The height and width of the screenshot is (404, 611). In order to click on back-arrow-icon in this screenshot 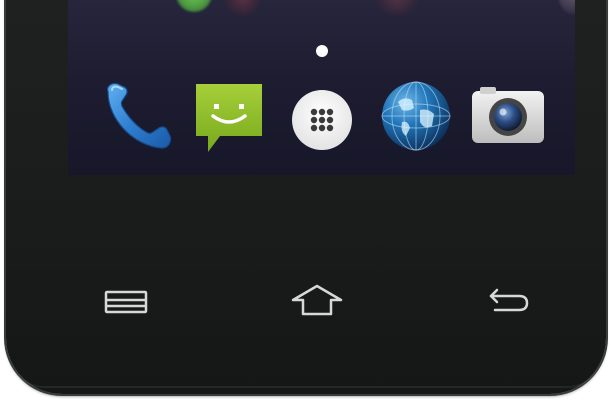, I will do `click(509, 300)`.